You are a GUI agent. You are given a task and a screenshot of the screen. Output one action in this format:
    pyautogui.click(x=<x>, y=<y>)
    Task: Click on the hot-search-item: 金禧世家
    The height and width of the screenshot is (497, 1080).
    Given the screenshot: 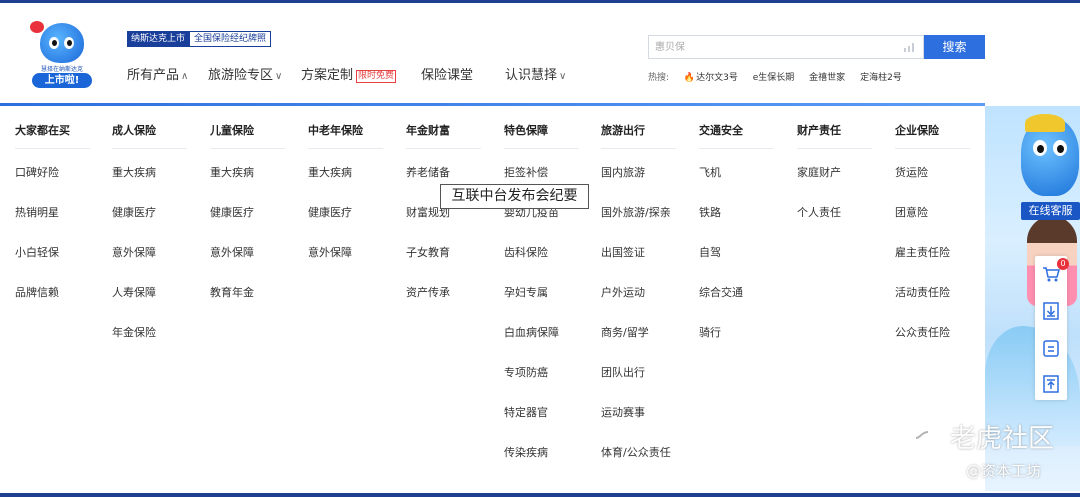 What is the action you would take?
    pyautogui.click(x=827, y=78)
    